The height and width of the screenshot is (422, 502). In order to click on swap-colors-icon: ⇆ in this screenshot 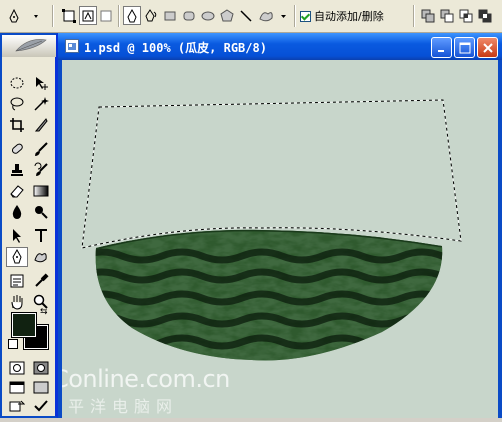, I will do `click(44, 312)`.